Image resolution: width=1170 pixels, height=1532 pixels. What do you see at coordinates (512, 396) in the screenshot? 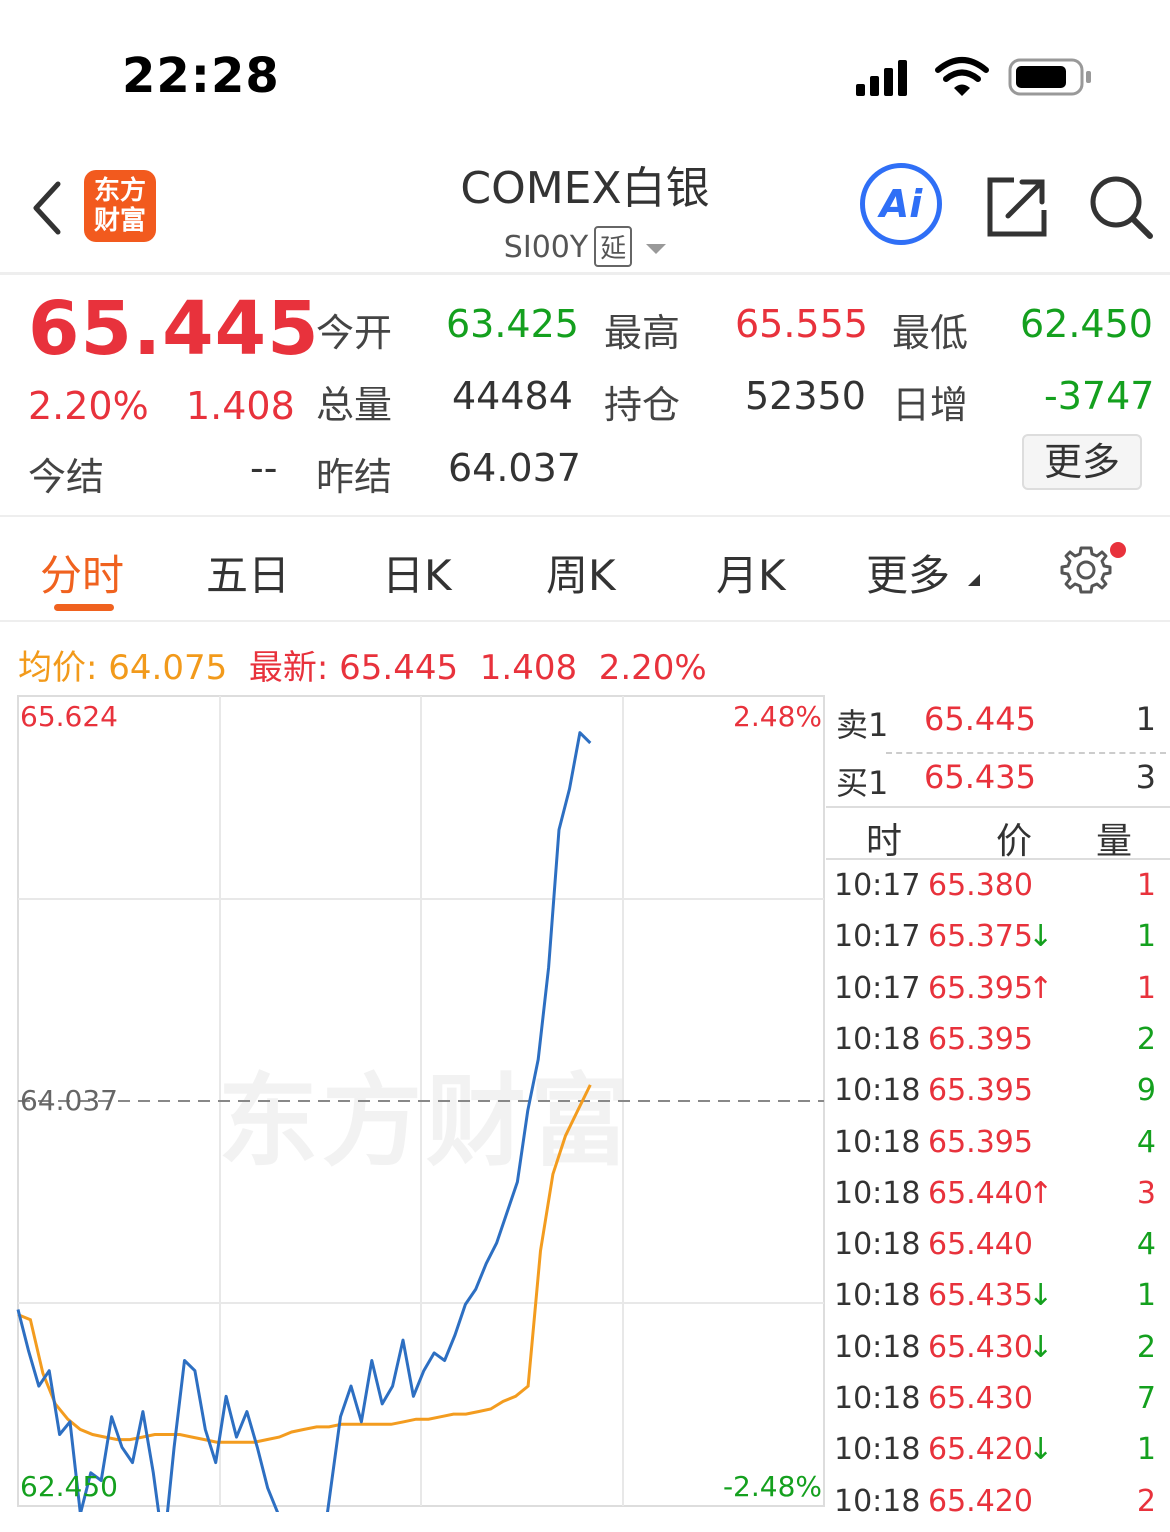
I see `volume-value: 44484` at bounding box center [512, 396].